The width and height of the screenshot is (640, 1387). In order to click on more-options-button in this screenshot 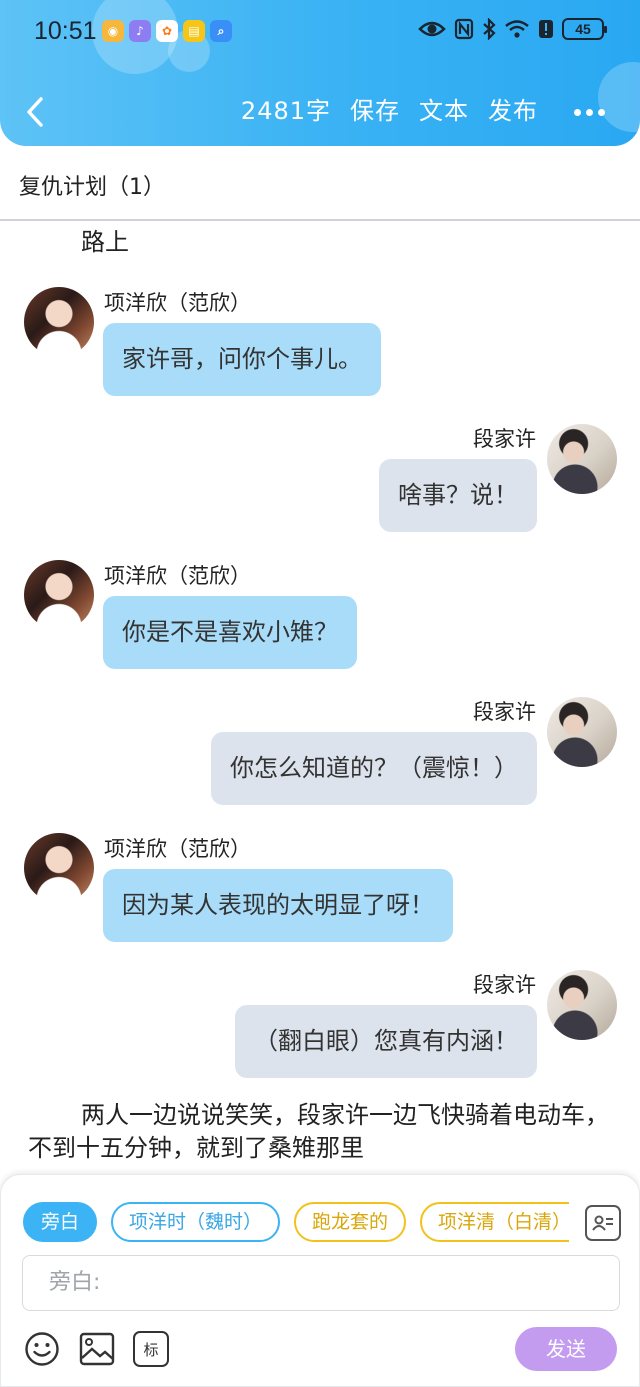, I will do `click(589, 112)`.